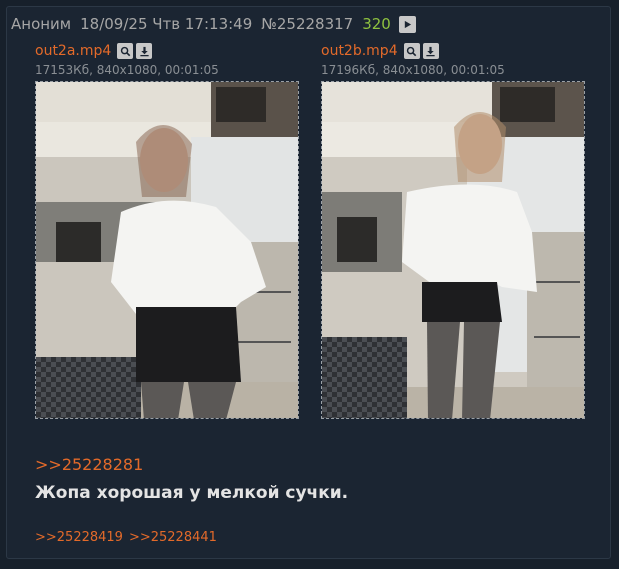  What do you see at coordinates (413, 70) in the screenshot?
I see `file-meta: 17196Кб, 840x1080, 00:01:05` at bounding box center [413, 70].